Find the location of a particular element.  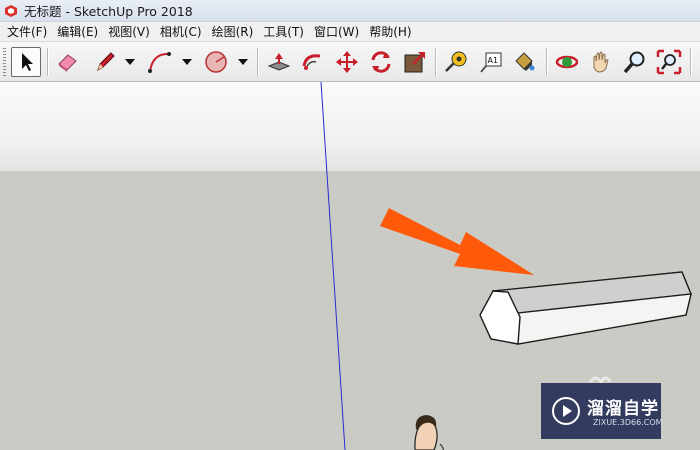

zoom-tool-button is located at coordinates (635, 62).